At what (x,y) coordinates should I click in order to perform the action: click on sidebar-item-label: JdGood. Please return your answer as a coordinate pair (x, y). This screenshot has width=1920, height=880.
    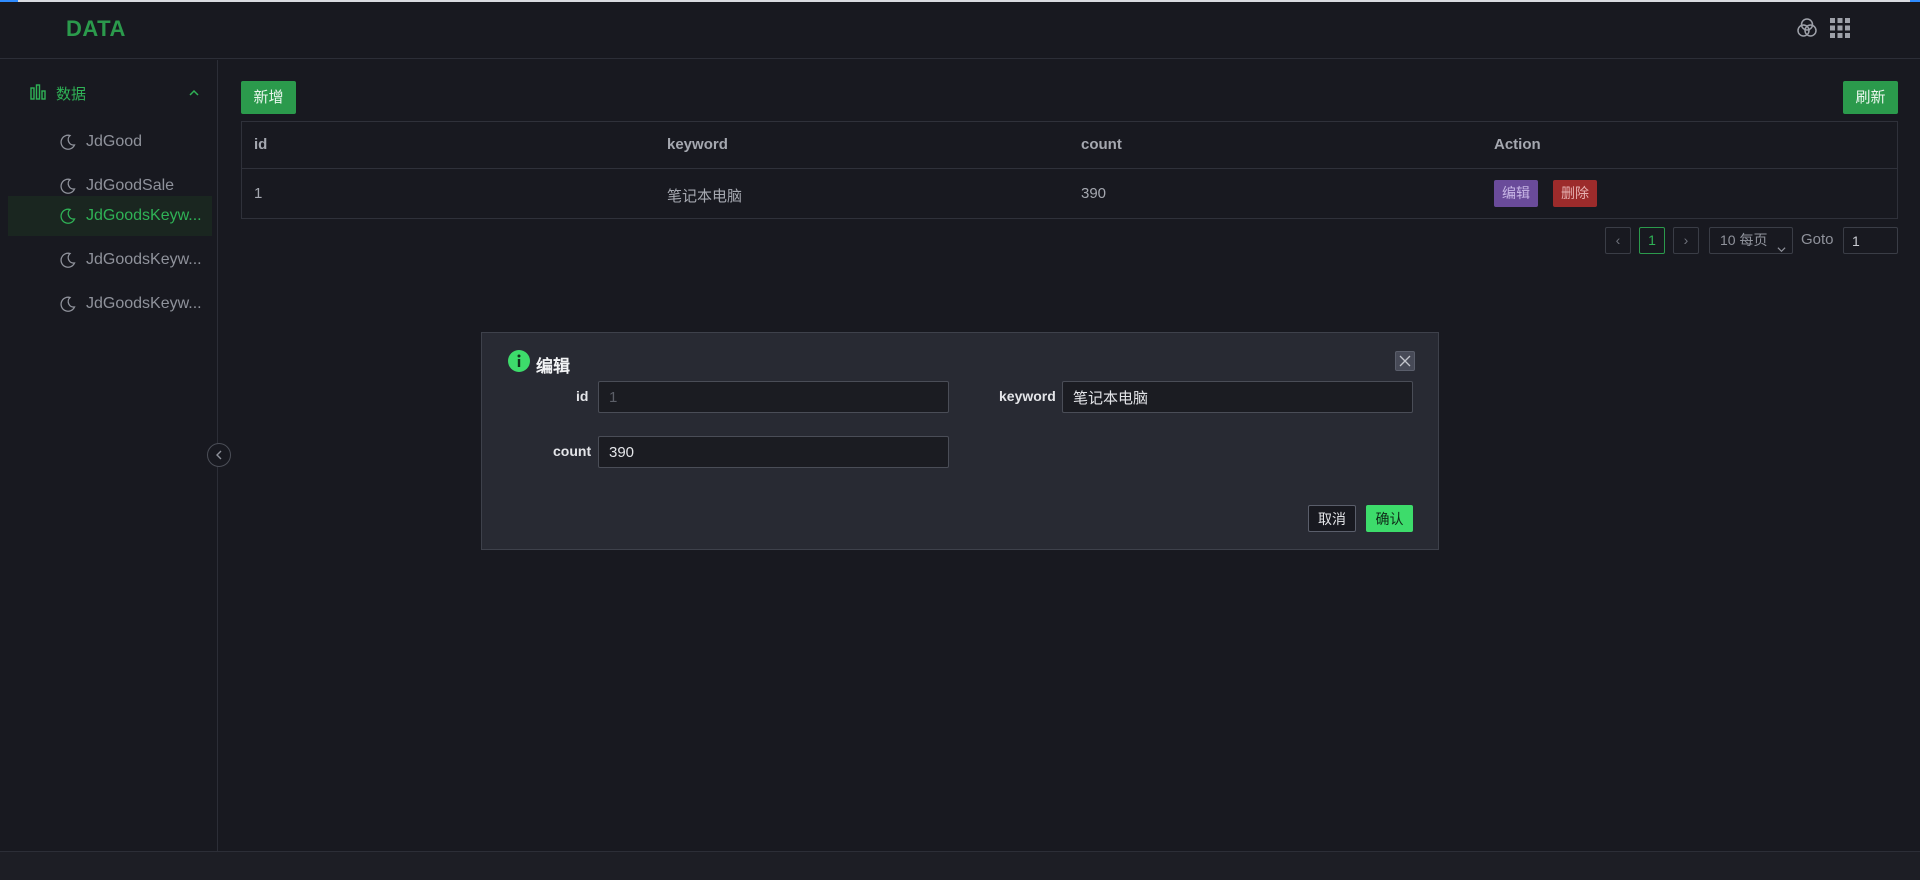
    Looking at the image, I should click on (114, 141).